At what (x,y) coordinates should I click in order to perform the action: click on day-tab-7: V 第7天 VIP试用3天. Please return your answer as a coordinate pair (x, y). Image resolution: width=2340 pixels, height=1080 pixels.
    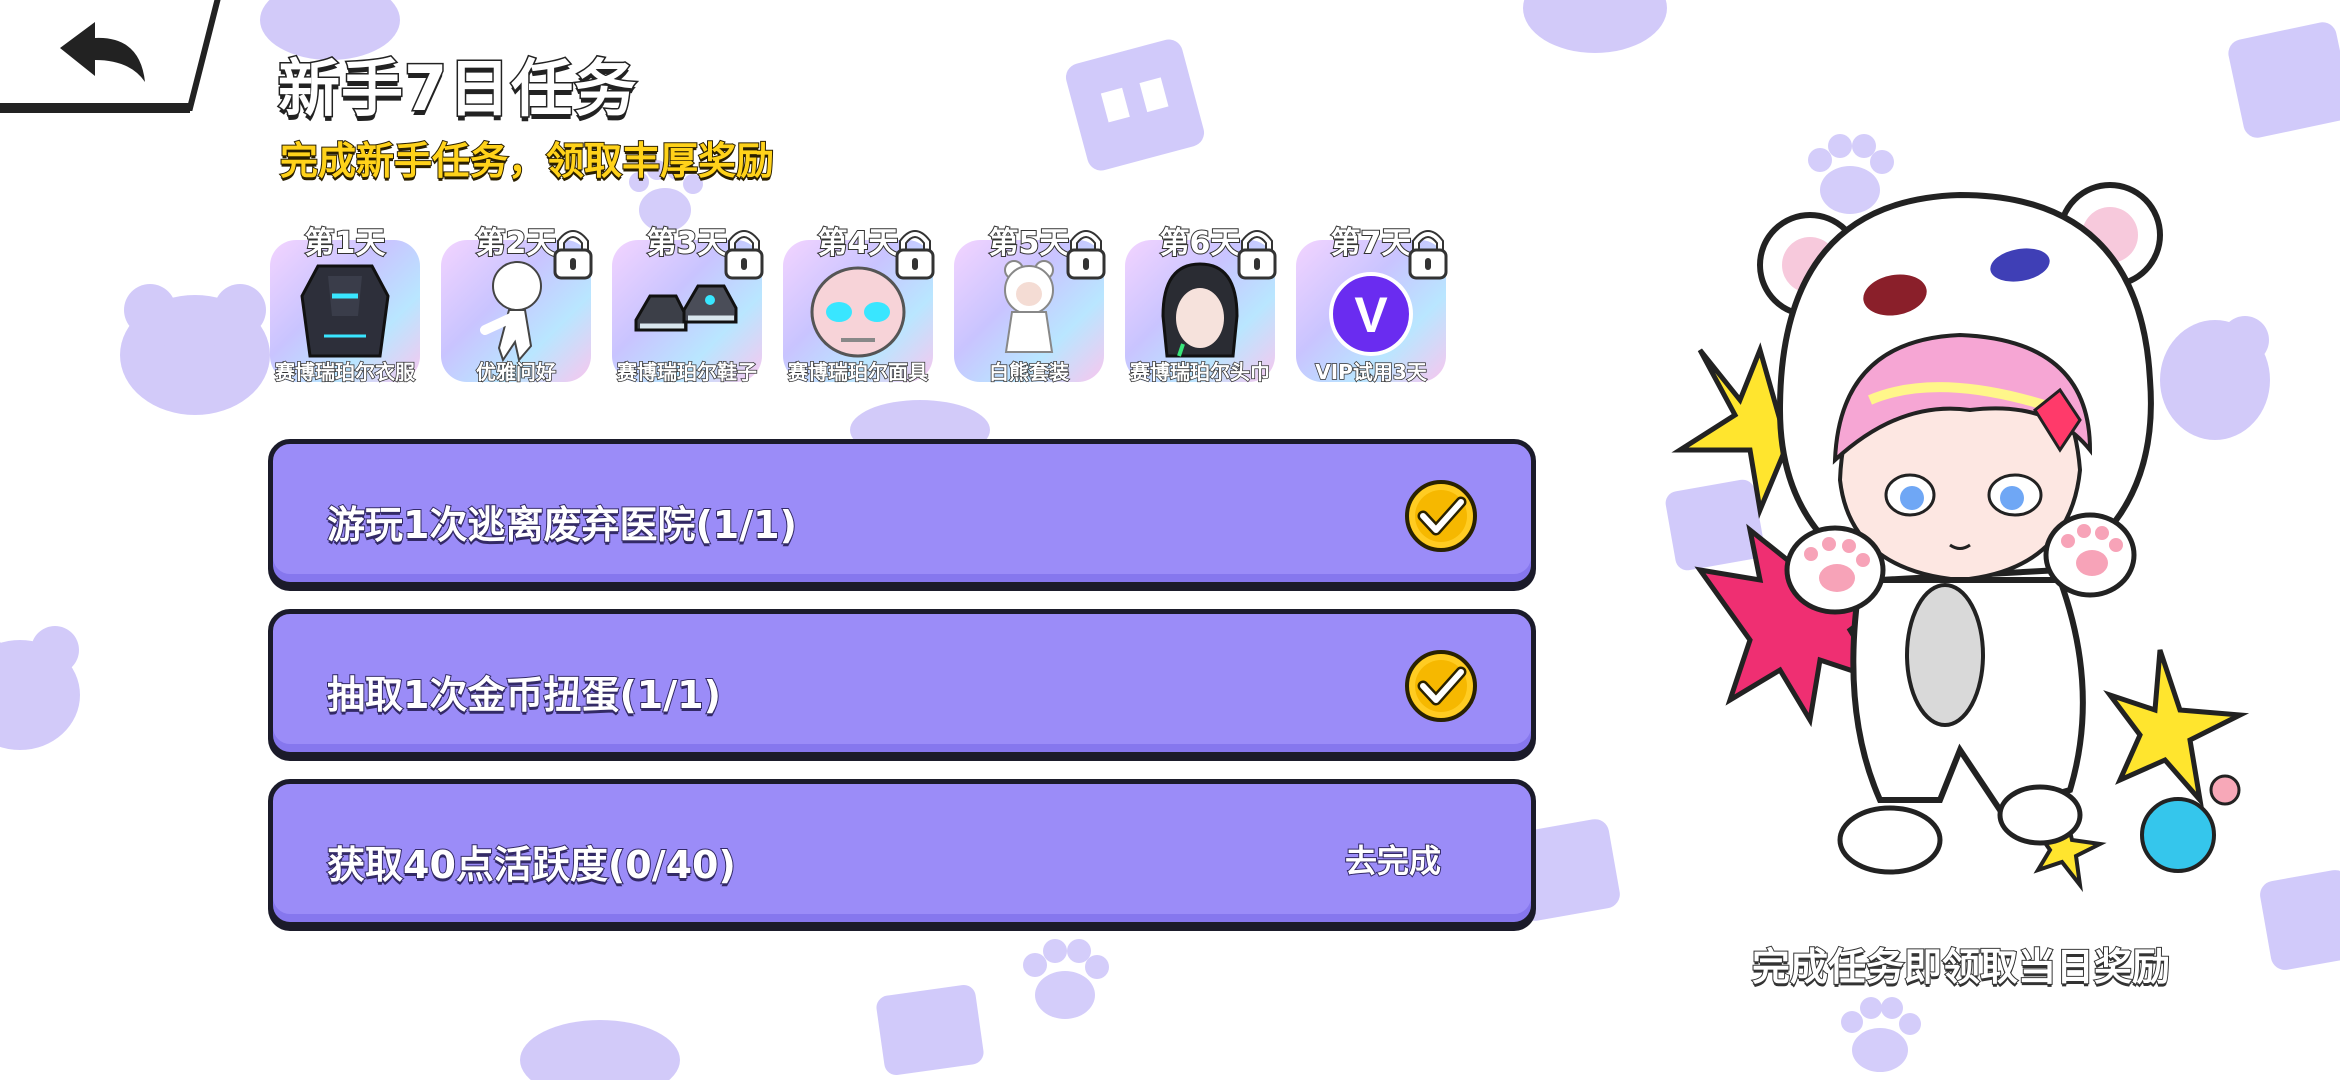
    Looking at the image, I should click on (1371, 304).